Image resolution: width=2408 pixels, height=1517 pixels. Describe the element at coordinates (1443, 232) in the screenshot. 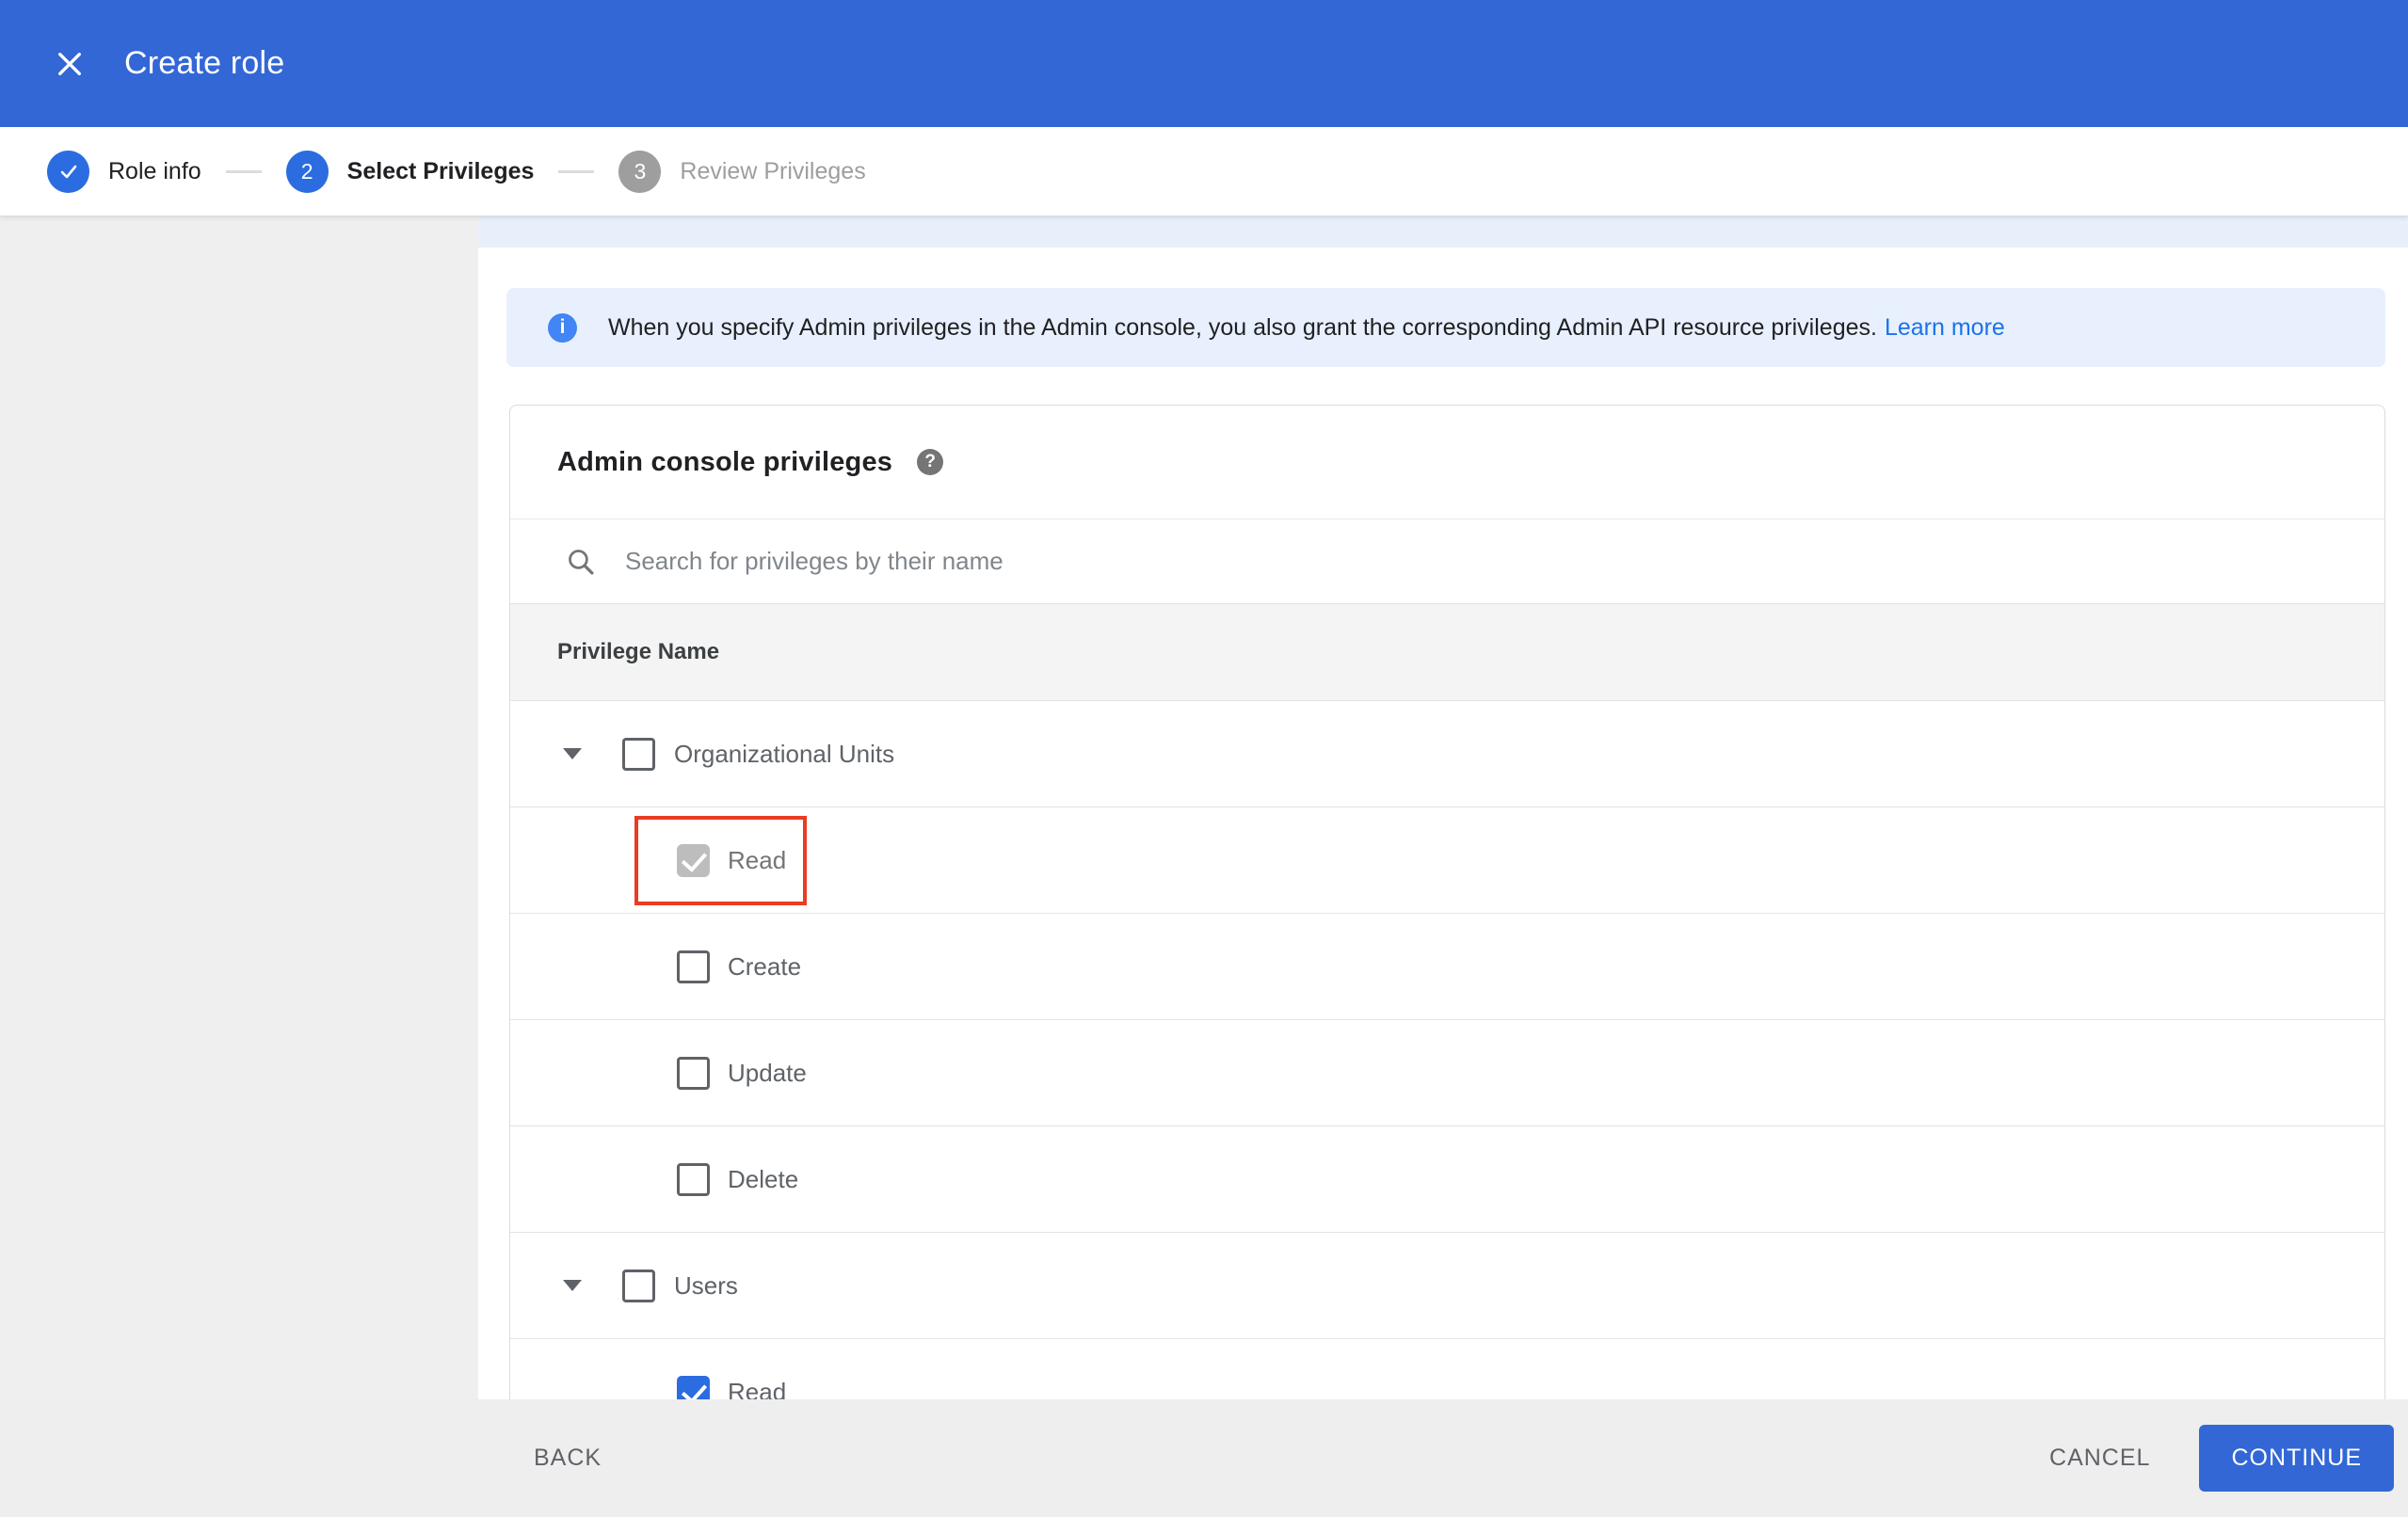

I see `scrolled-banner-edge` at that location.